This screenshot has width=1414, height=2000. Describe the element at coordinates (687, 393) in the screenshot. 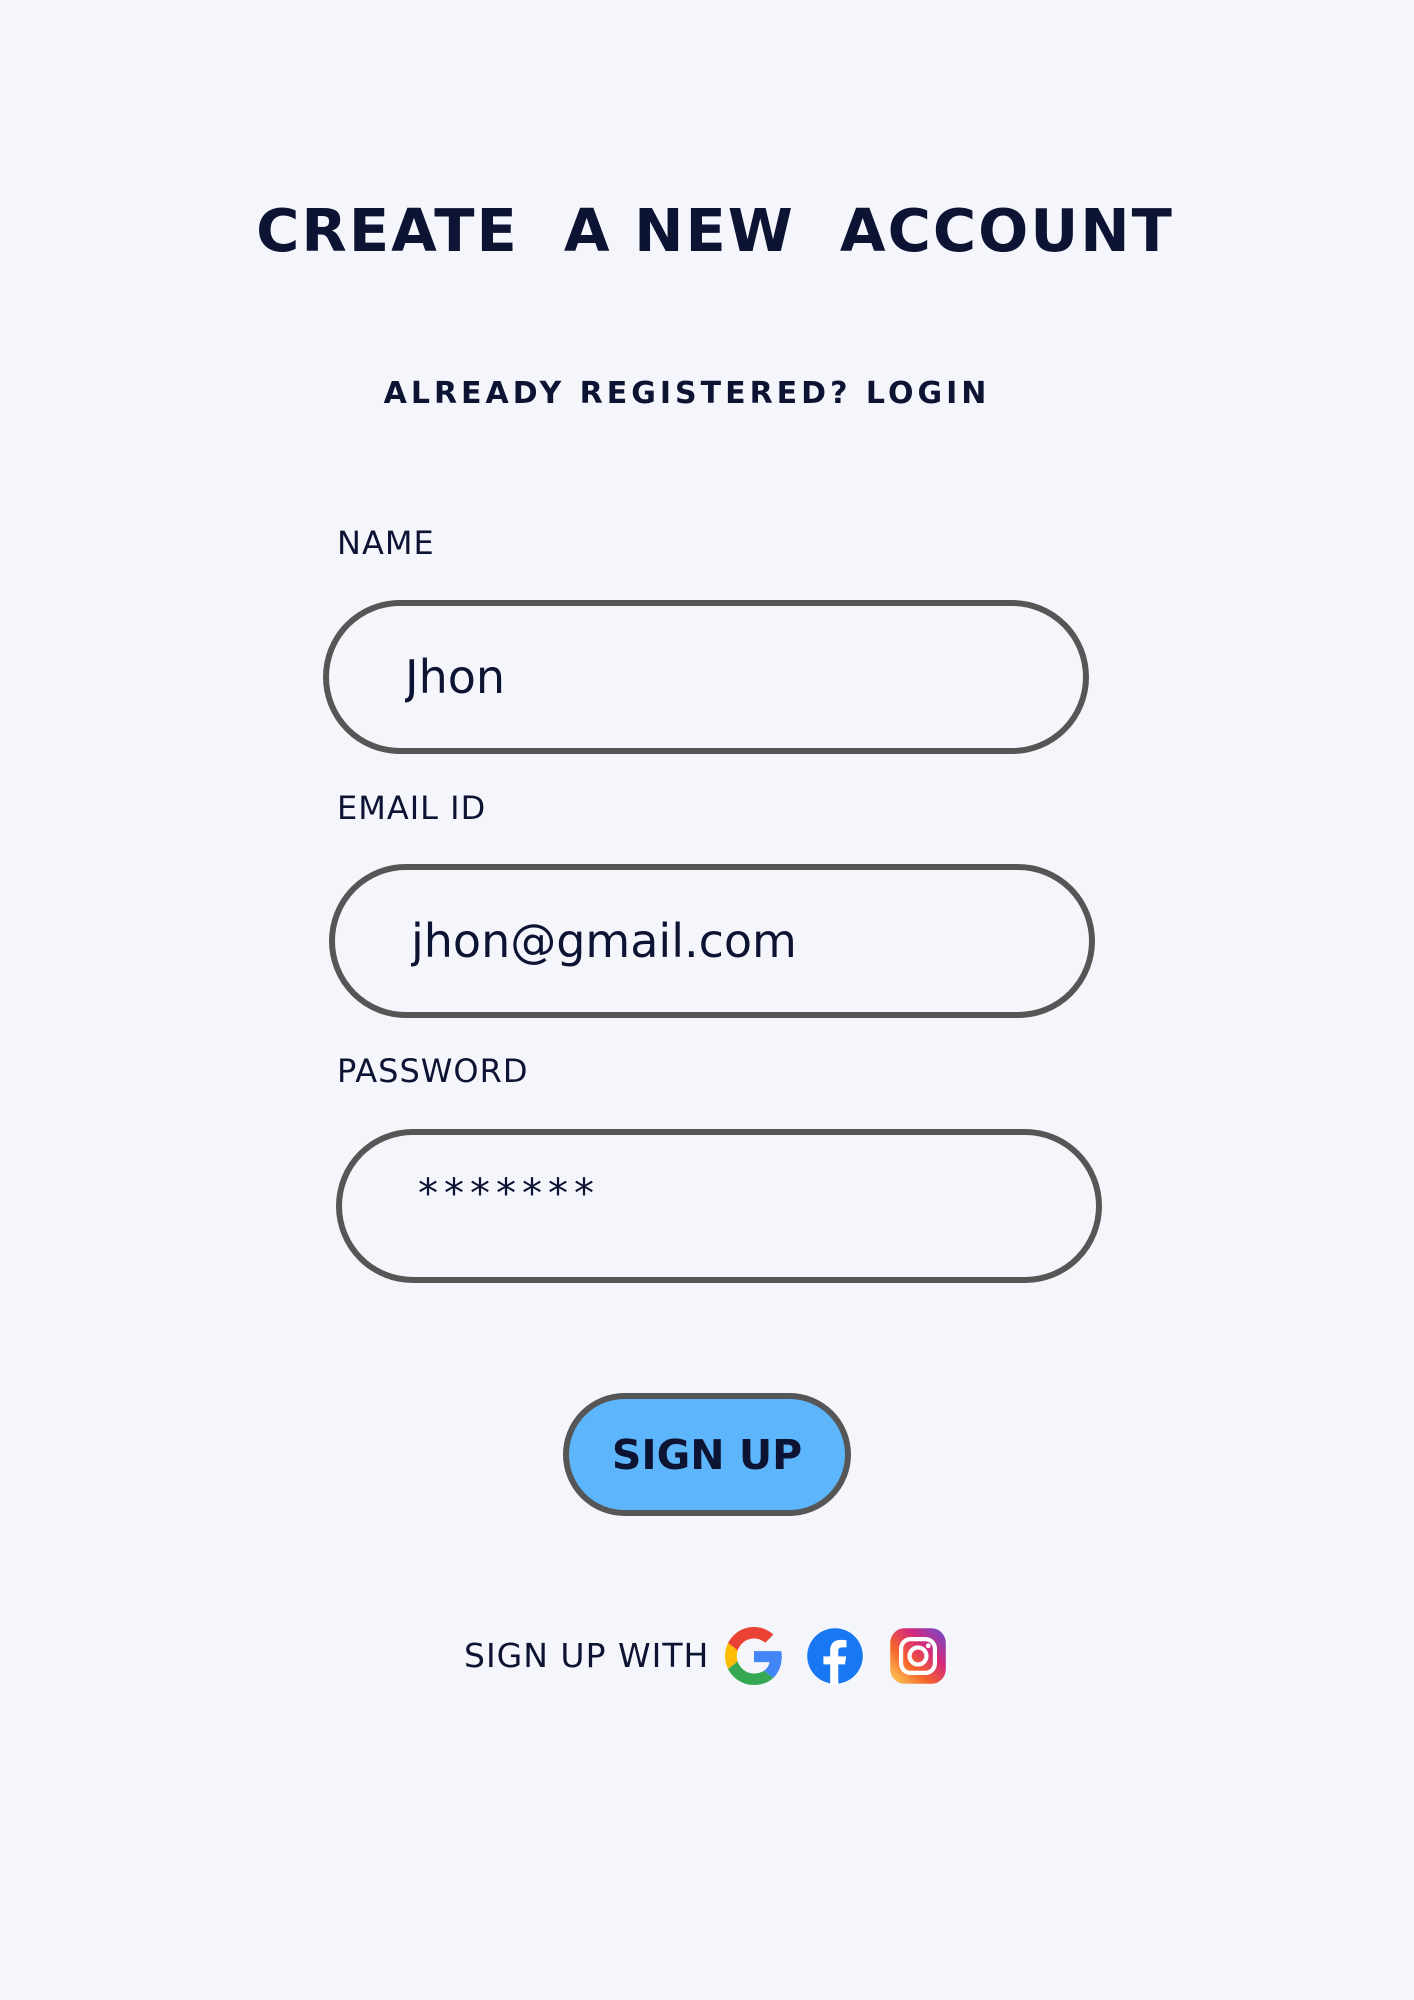

I see `login-link: ALREADY REGISTERED? LOGIN` at that location.